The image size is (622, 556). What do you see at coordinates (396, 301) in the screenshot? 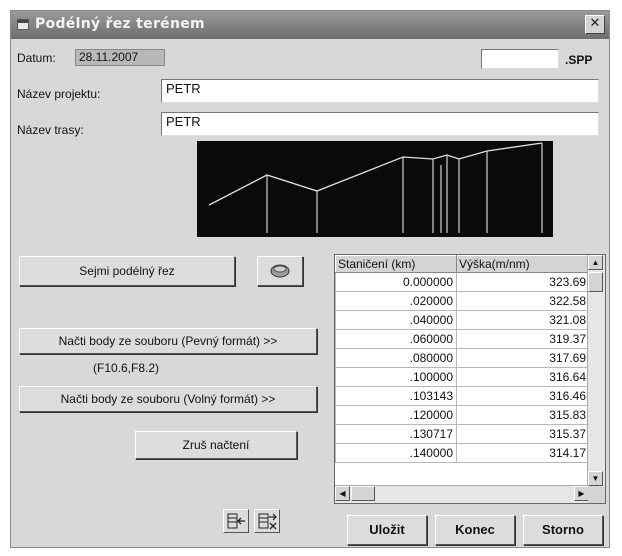
I see `station-cell: .020000` at bounding box center [396, 301].